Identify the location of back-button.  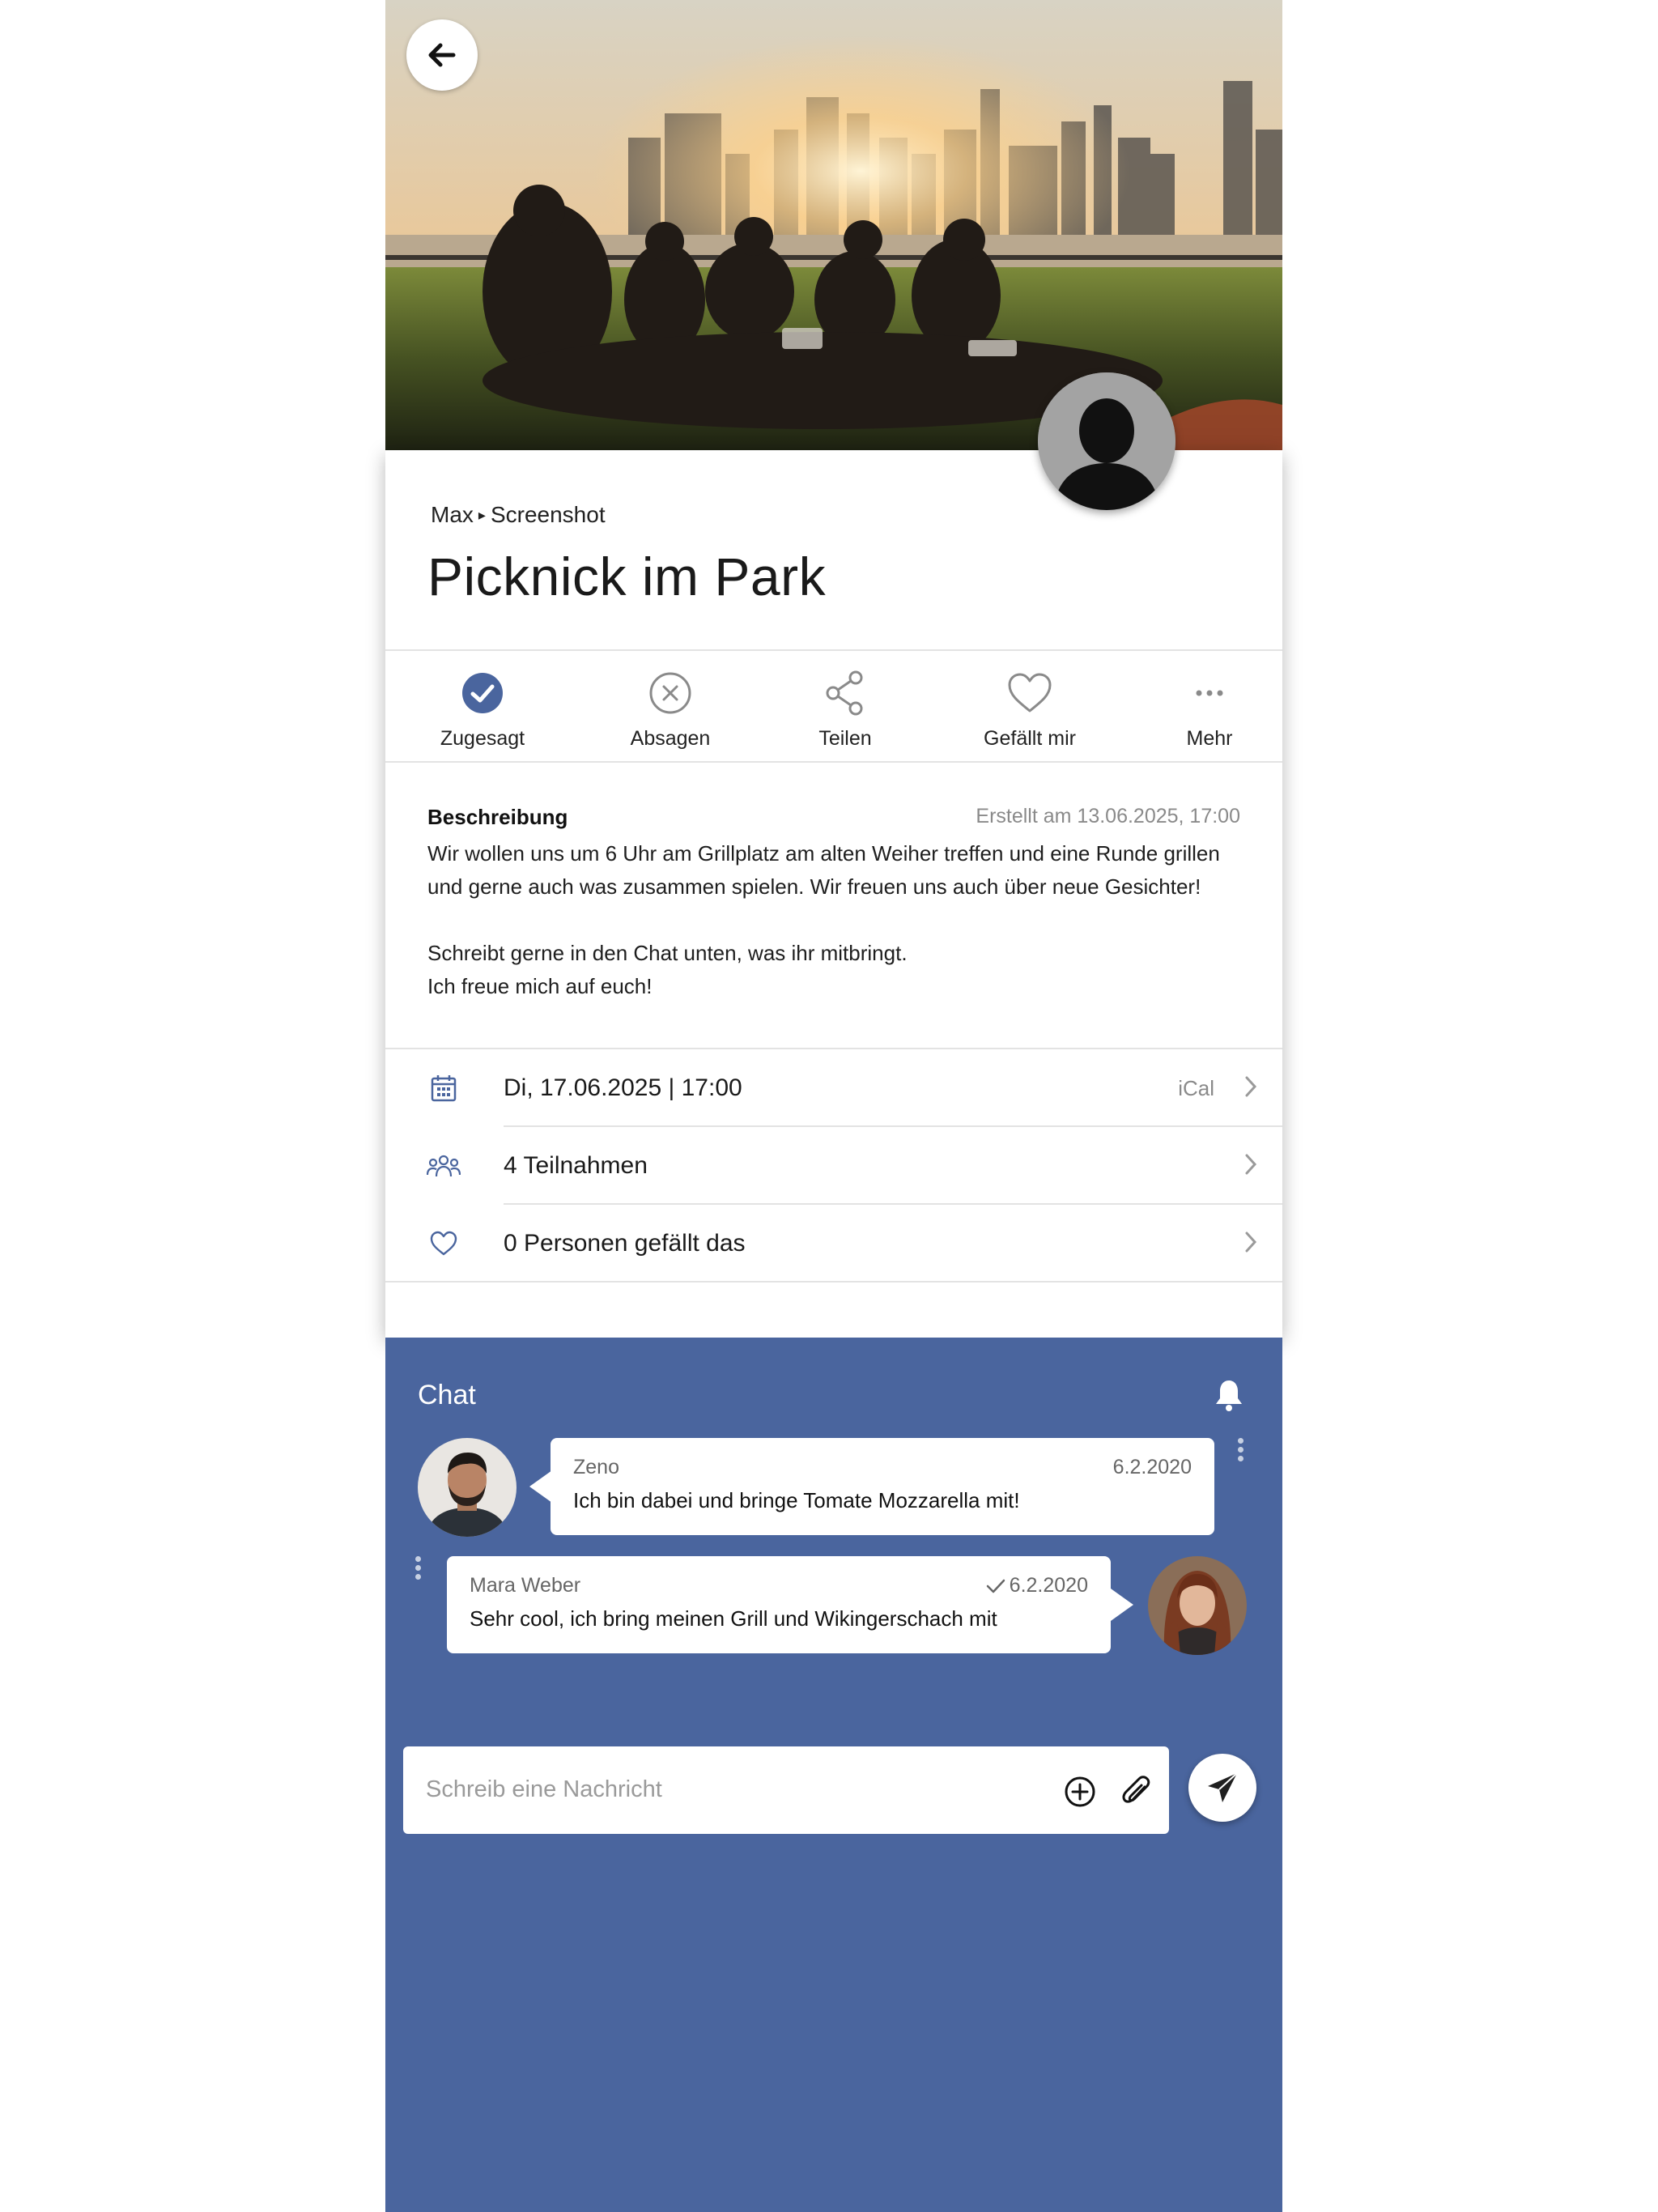
(442, 55).